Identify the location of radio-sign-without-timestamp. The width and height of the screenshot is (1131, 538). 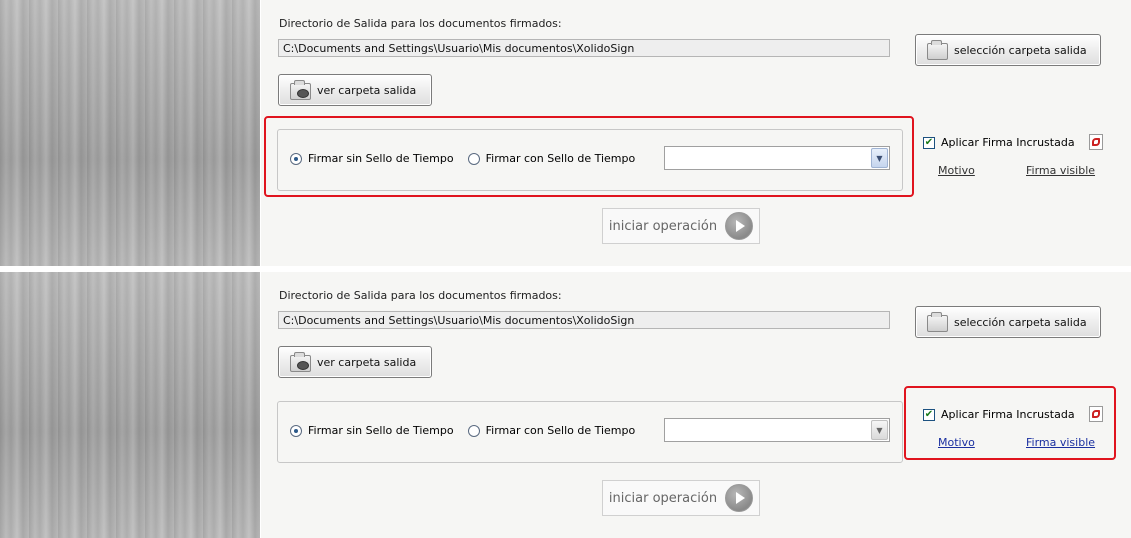
(296, 430).